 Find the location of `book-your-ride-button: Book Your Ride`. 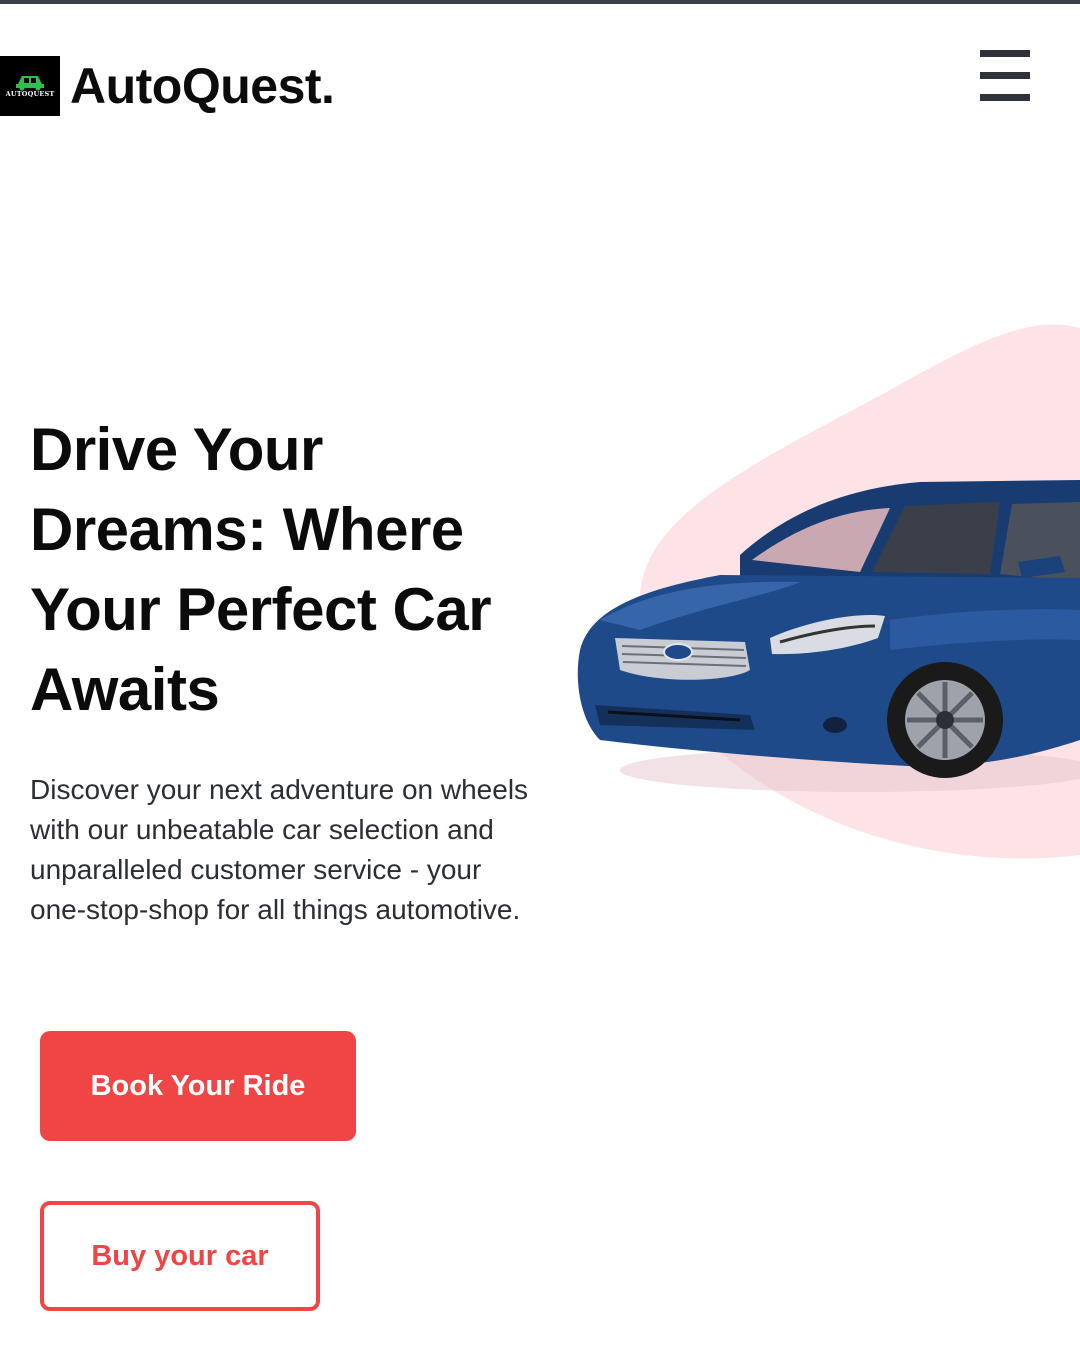

book-your-ride-button: Book Your Ride is located at coordinates (198, 1086).